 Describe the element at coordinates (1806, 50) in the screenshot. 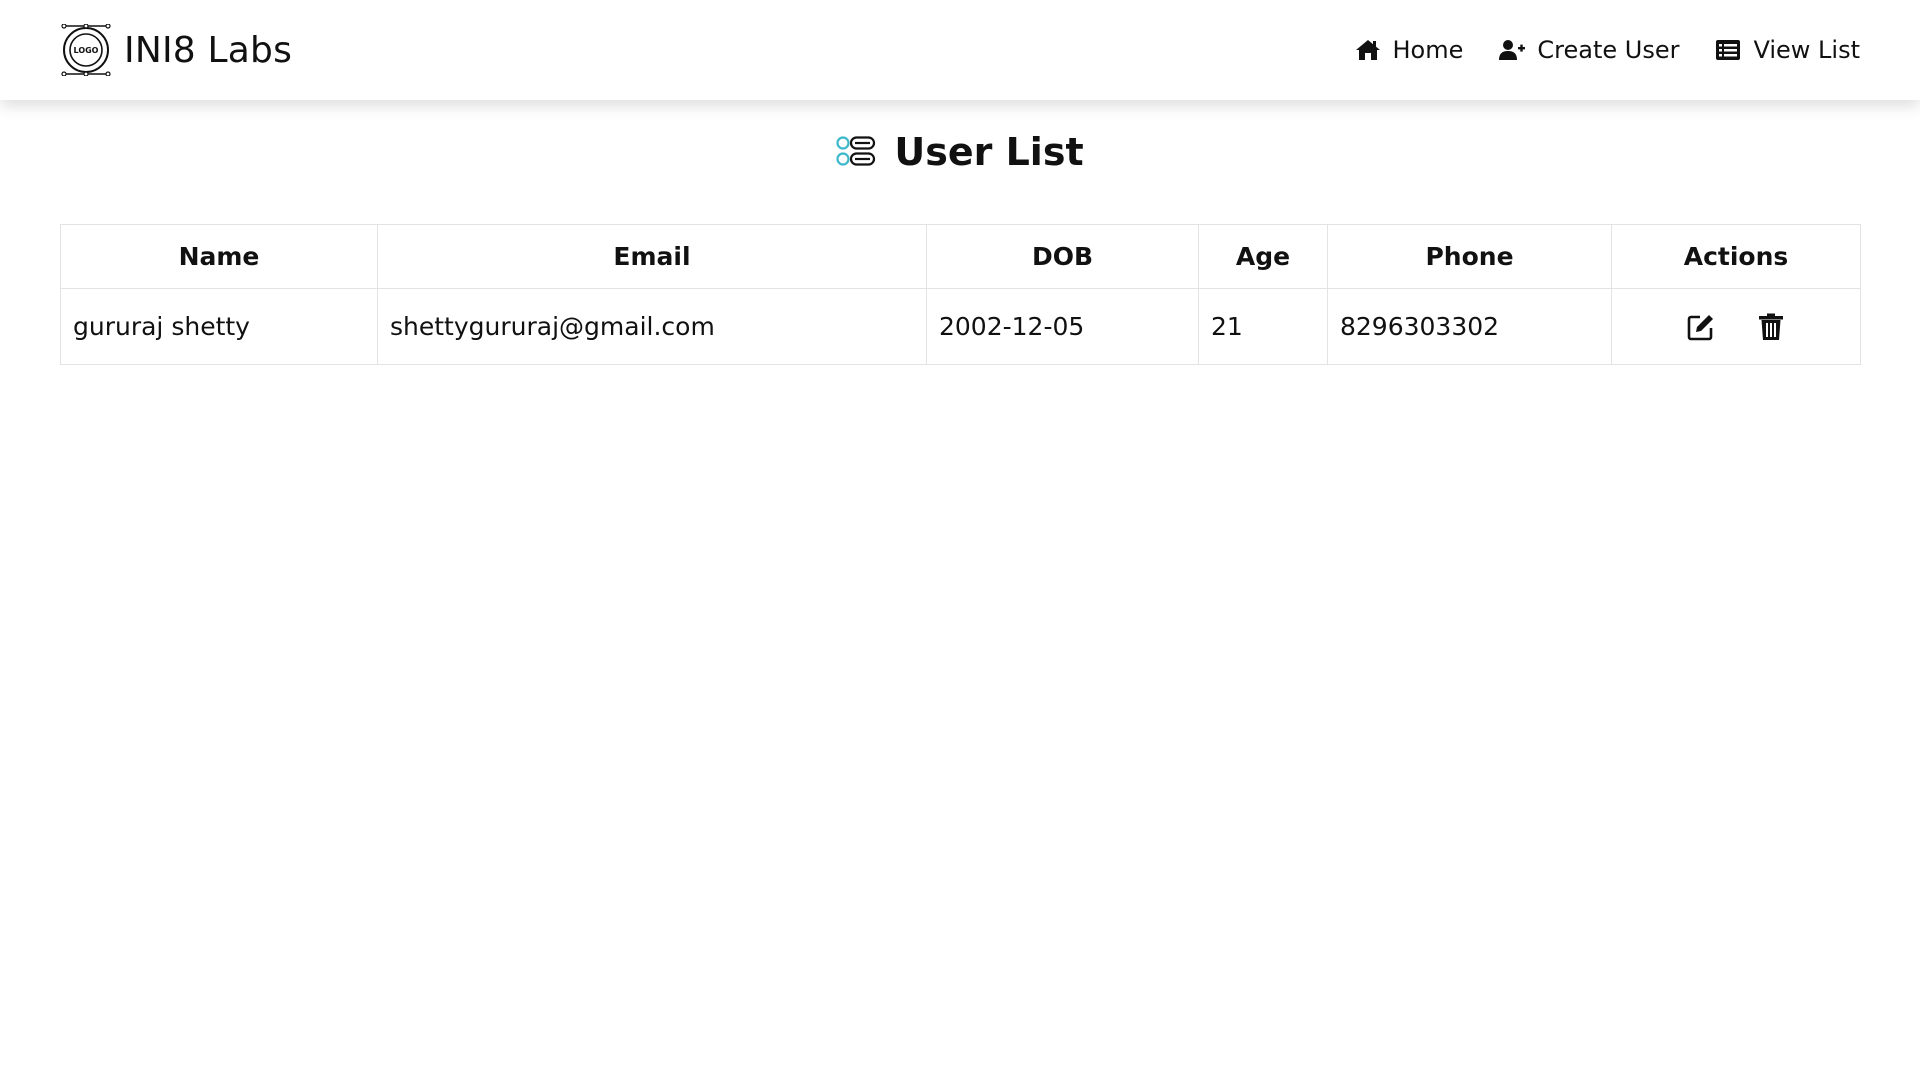

I see `nav-view-list-label: View List` at that location.